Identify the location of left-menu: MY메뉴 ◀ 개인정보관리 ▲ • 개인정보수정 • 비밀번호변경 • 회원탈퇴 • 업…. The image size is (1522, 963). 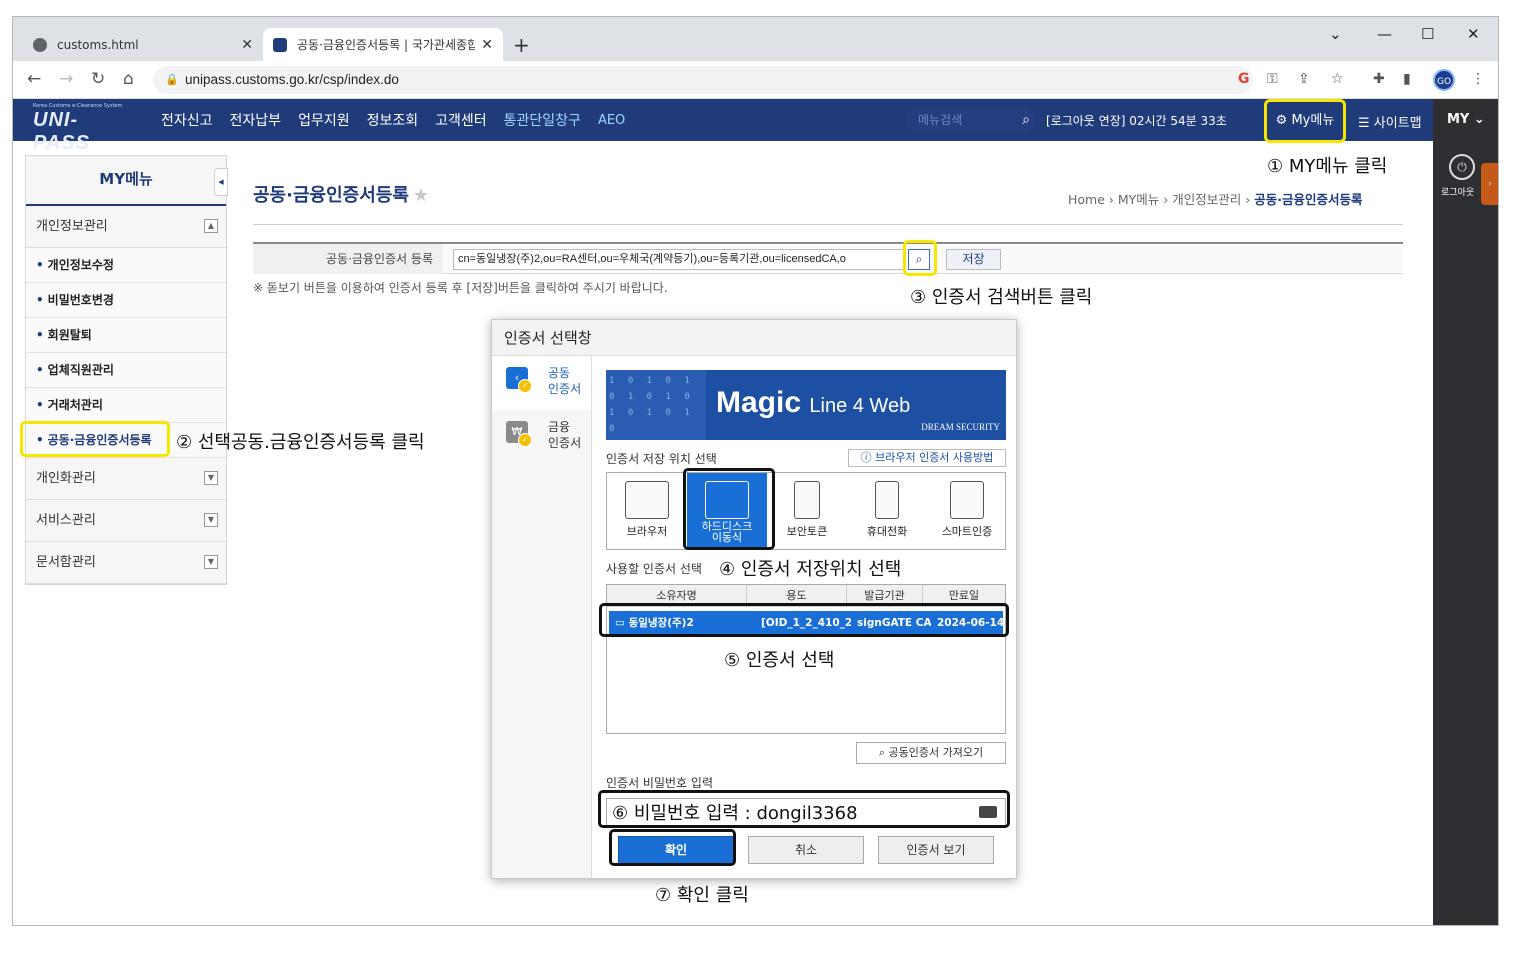
(126, 370).